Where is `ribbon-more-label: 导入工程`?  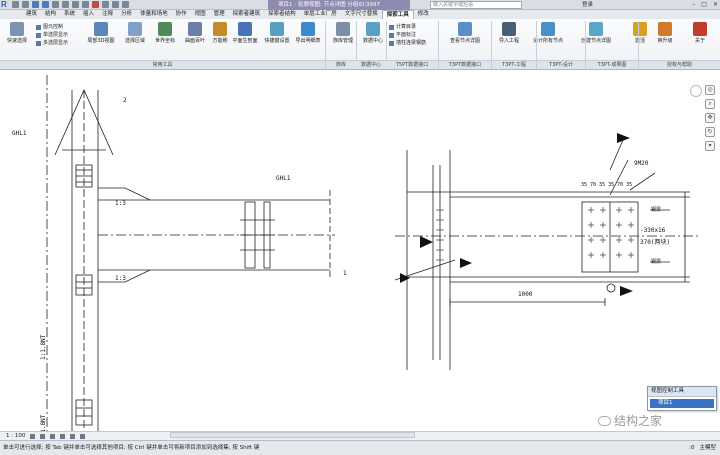 ribbon-more-label: 导入工程 is located at coordinates (508, 41).